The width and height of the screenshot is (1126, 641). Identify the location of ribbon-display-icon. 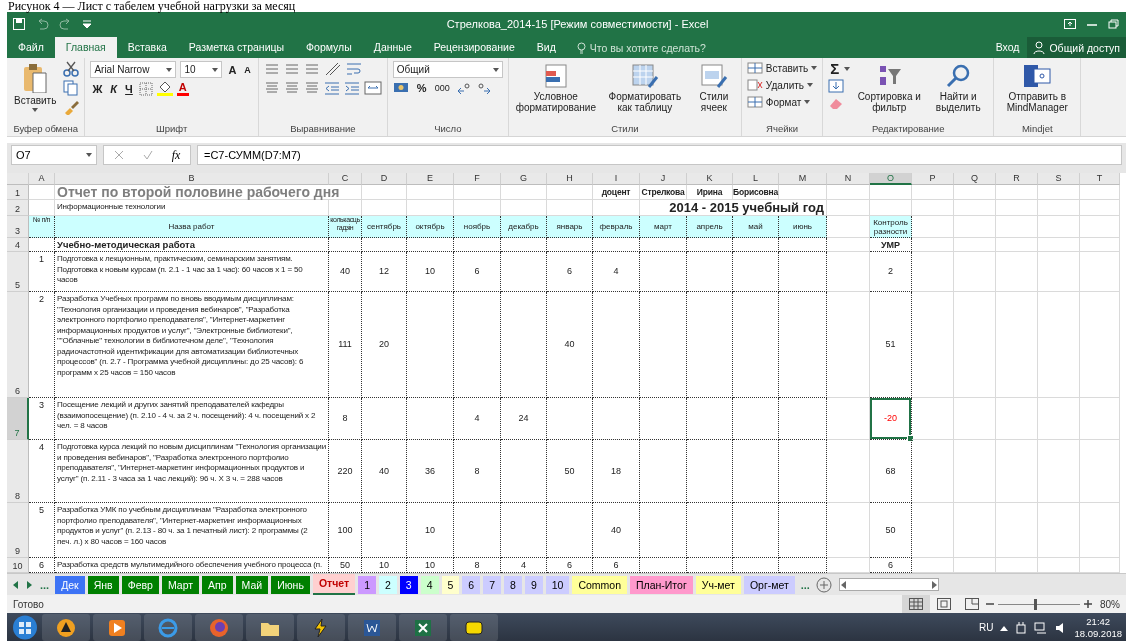
(1070, 24).